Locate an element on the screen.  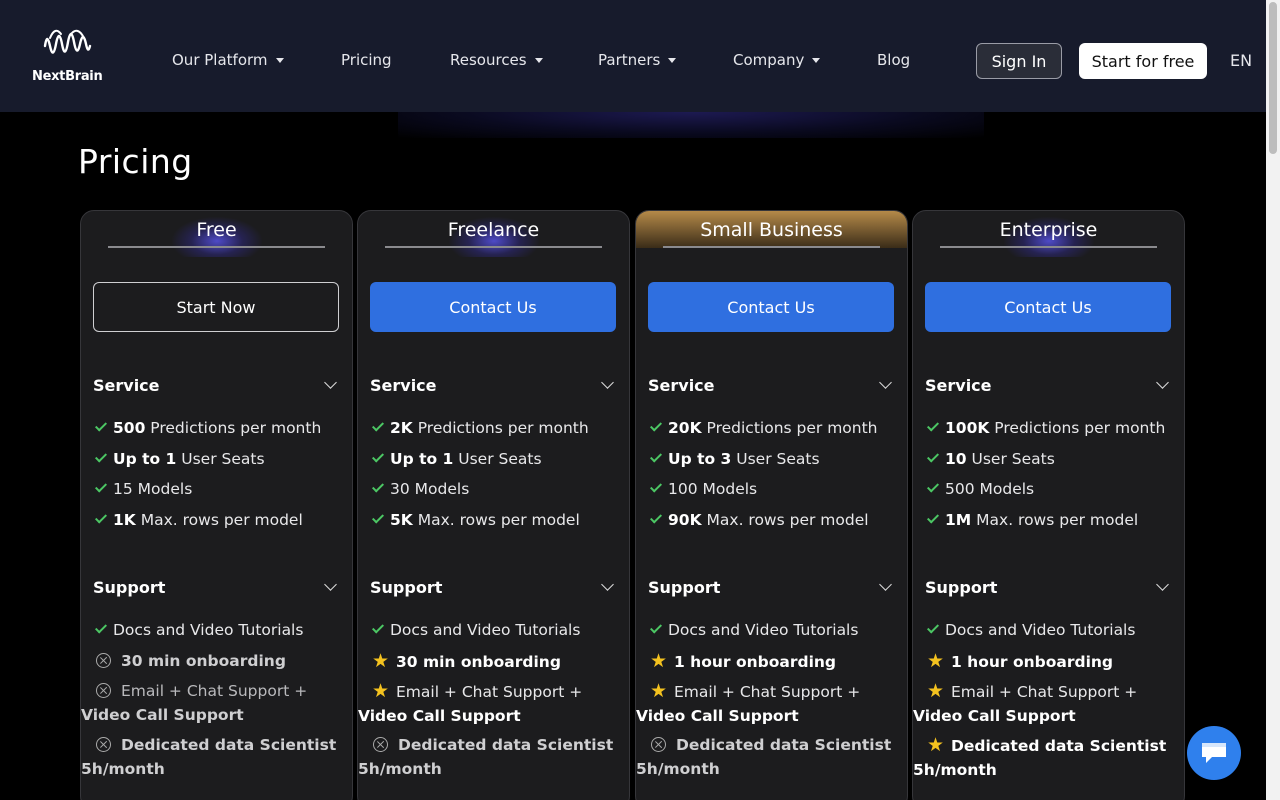
feature-value: Up to 3 is located at coordinates (700, 459).